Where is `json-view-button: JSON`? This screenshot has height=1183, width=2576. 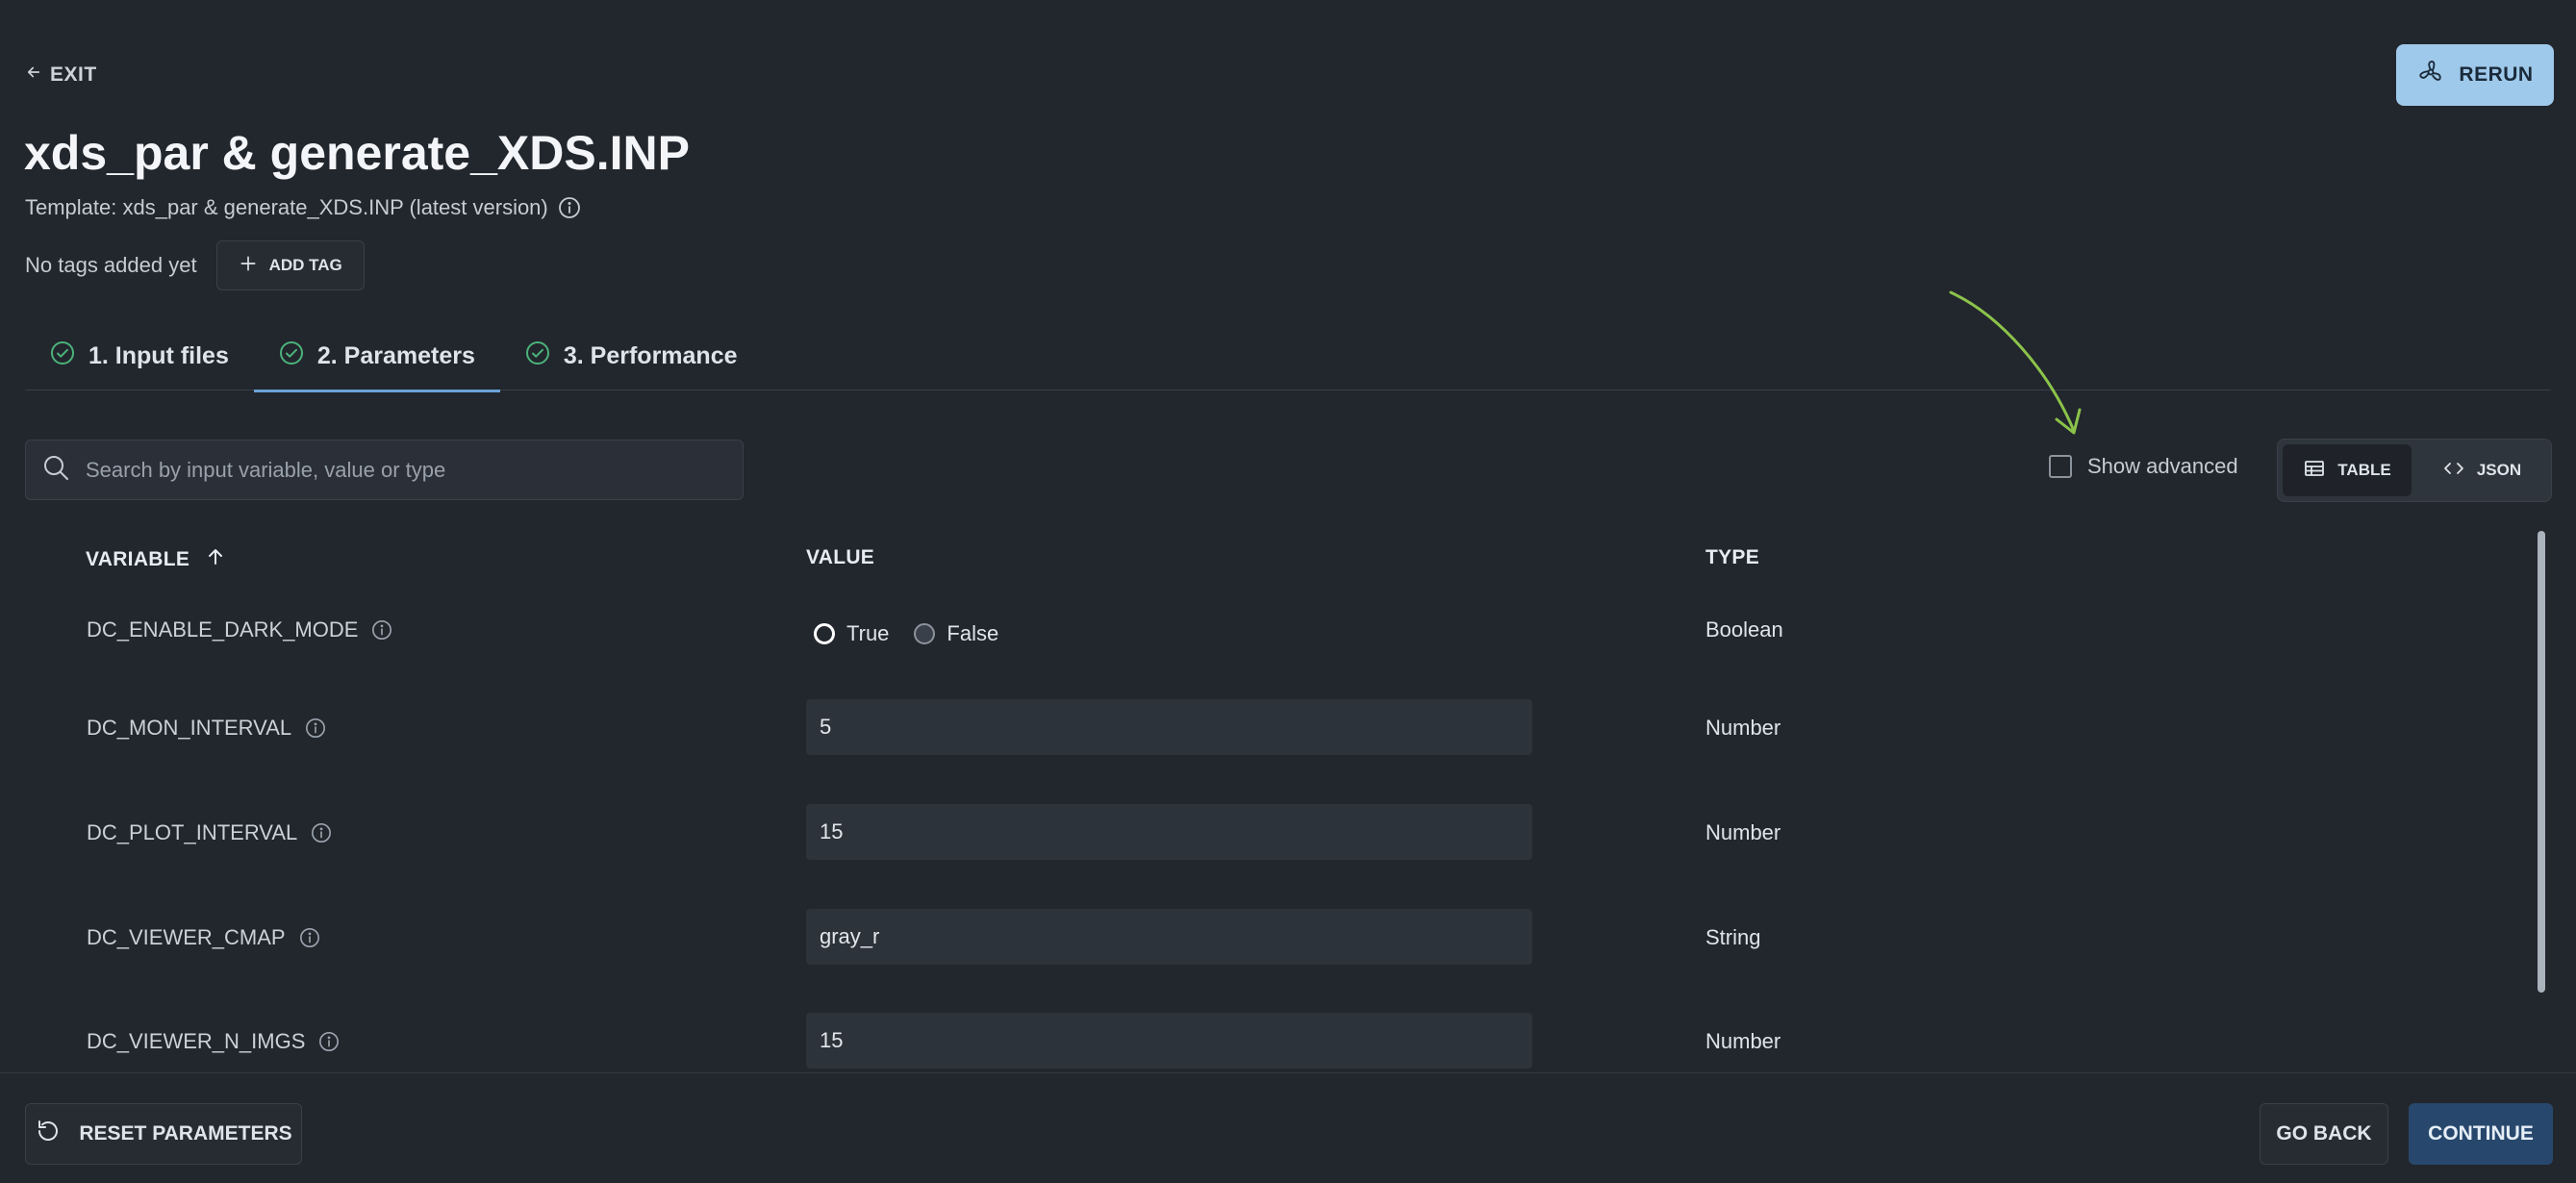 json-view-button: JSON is located at coordinates (2481, 470).